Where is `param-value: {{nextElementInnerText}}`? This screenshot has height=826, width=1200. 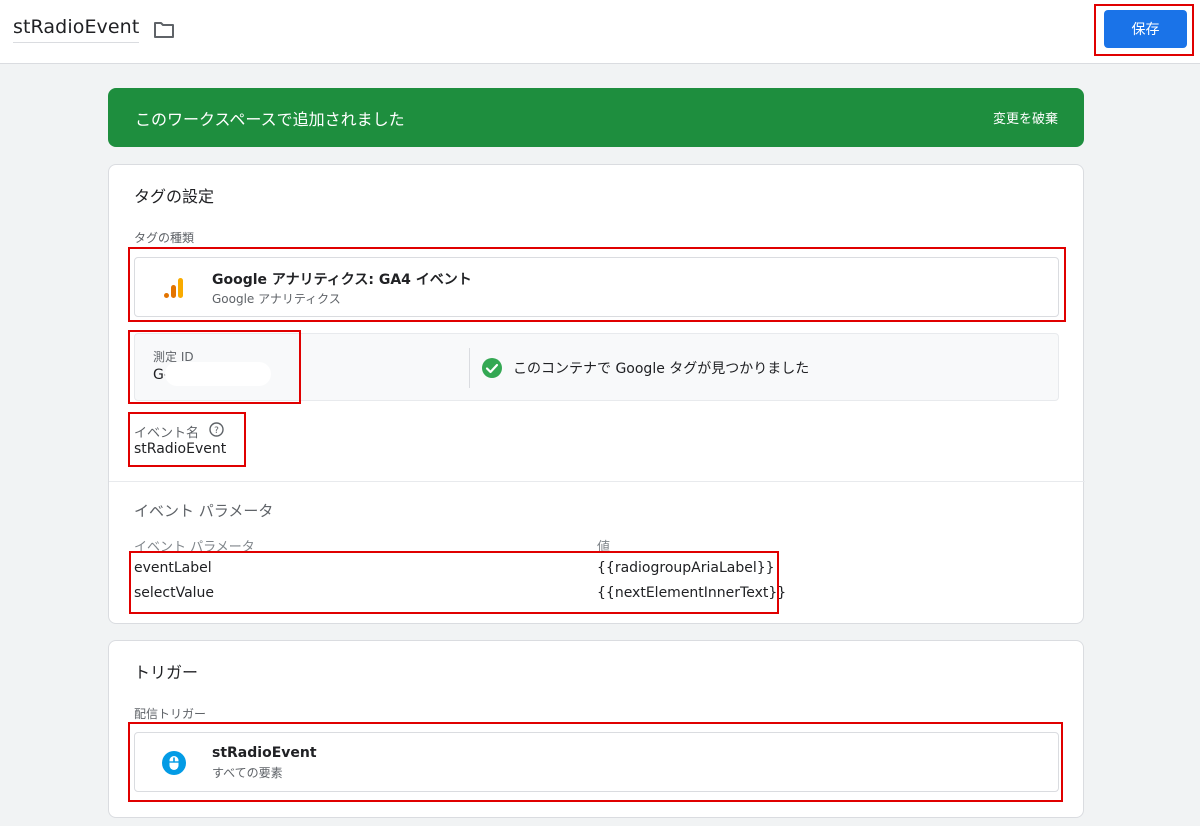
param-value: {{nextElementInnerText}} is located at coordinates (692, 593).